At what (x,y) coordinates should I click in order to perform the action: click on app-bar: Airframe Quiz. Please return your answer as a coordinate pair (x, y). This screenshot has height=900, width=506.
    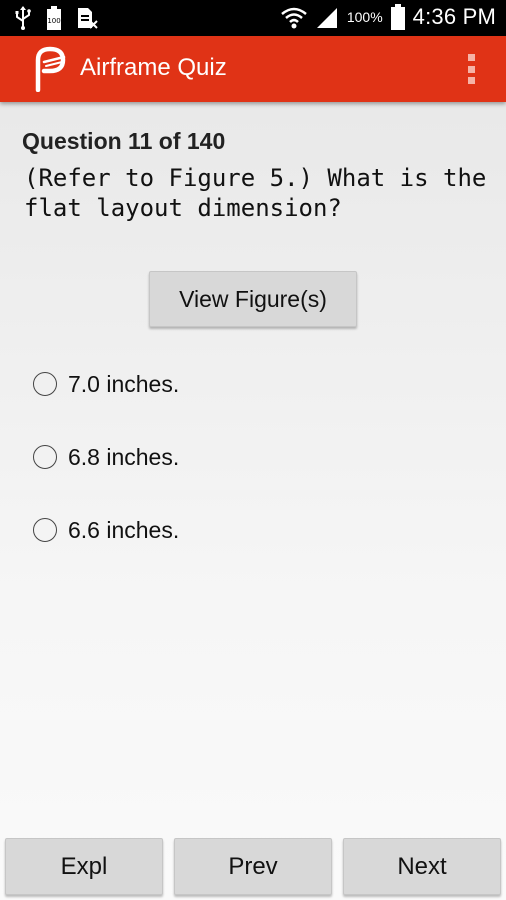
    Looking at the image, I should click on (253, 69).